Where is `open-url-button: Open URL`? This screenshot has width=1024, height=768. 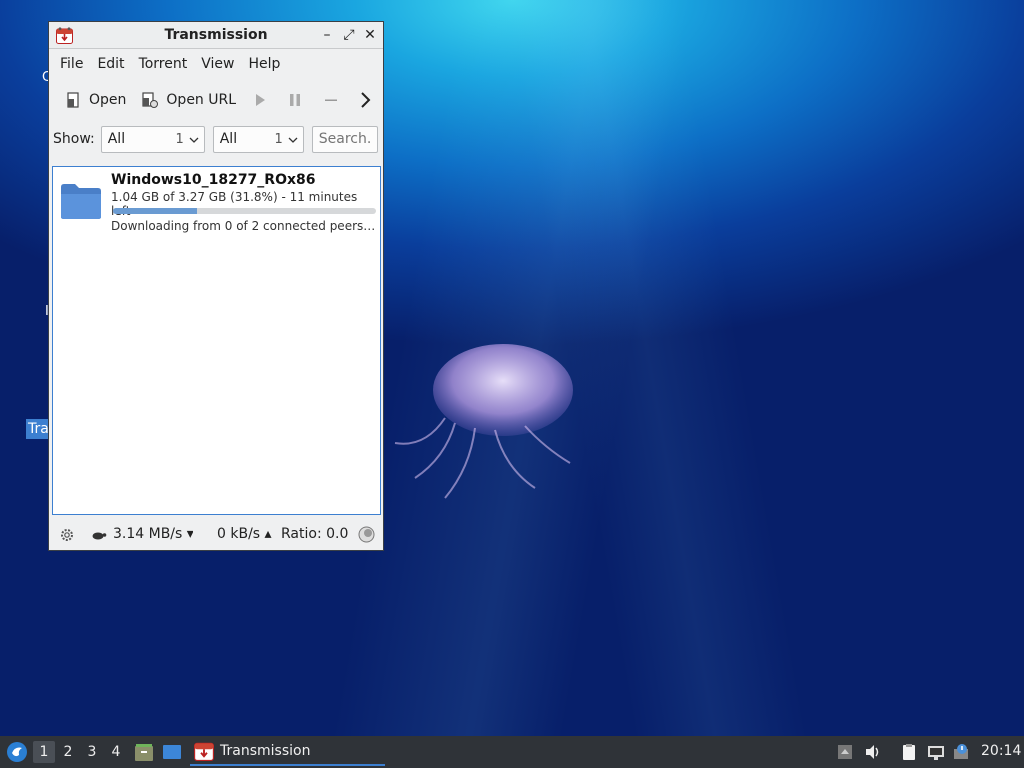 open-url-button: Open URL is located at coordinates (189, 100).